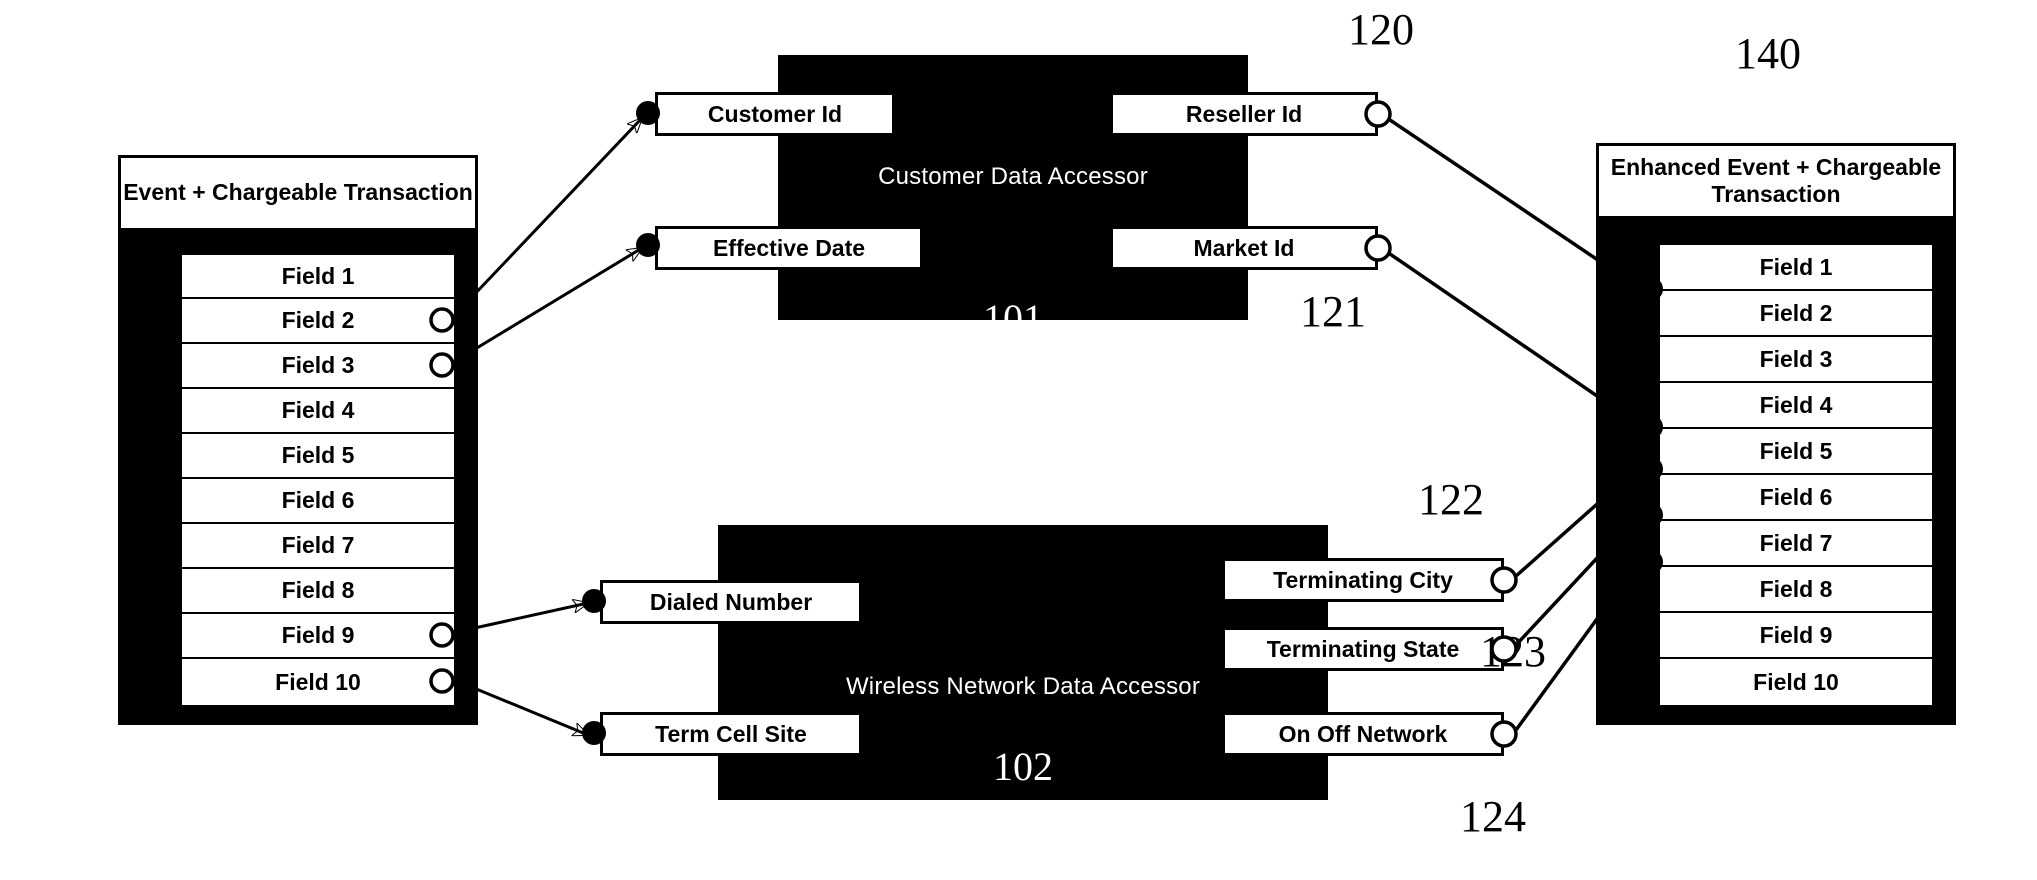  I want to click on customer-data-accessor-label: Customer Data Accessor, so click(1013, 176).